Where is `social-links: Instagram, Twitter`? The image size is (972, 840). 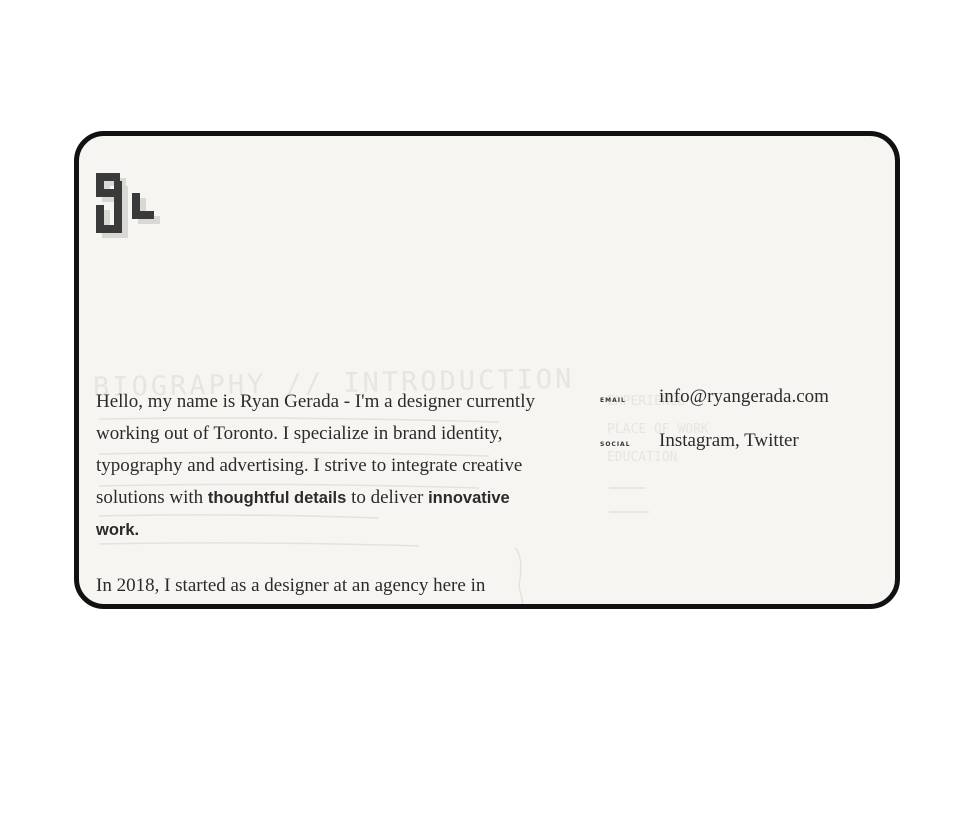 social-links: Instagram, Twitter is located at coordinates (729, 440).